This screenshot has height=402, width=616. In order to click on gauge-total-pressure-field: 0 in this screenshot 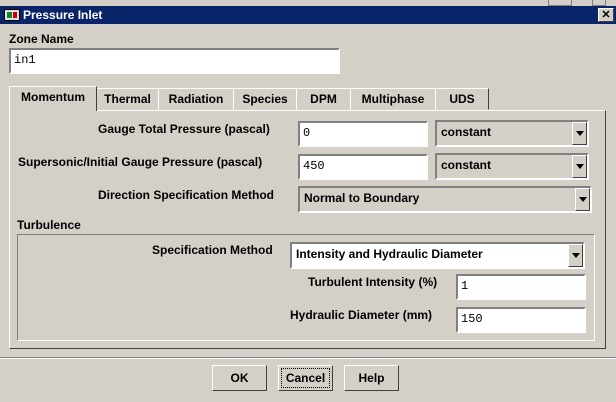, I will do `click(363, 134)`.